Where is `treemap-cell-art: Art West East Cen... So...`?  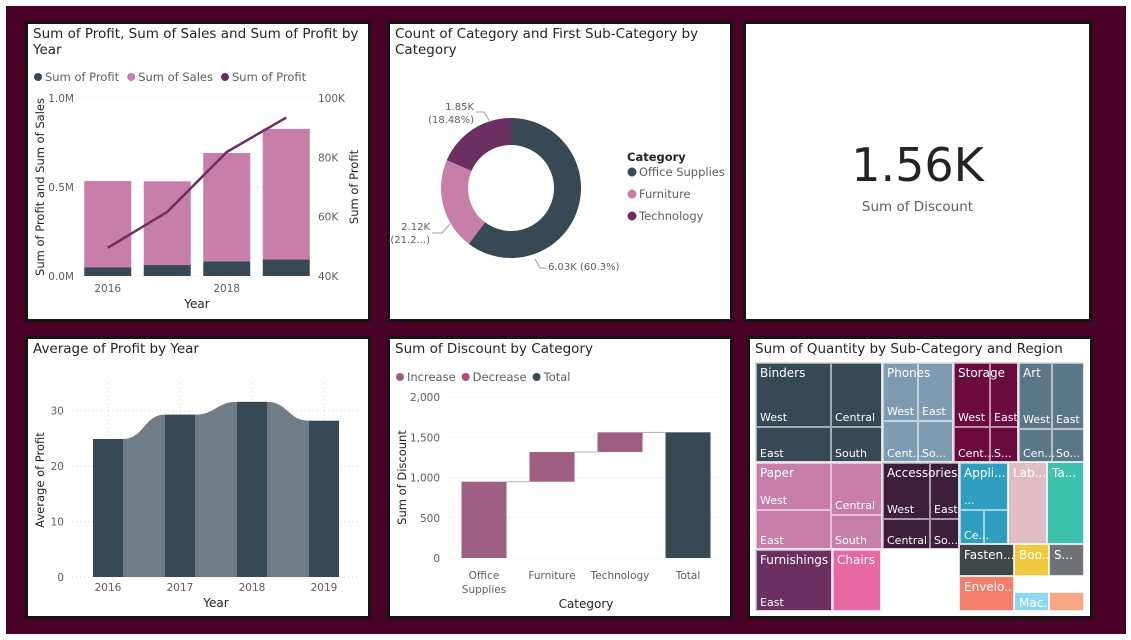 treemap-cell-art: Art West East Cen... So... is located at coordinates (1051, 412).